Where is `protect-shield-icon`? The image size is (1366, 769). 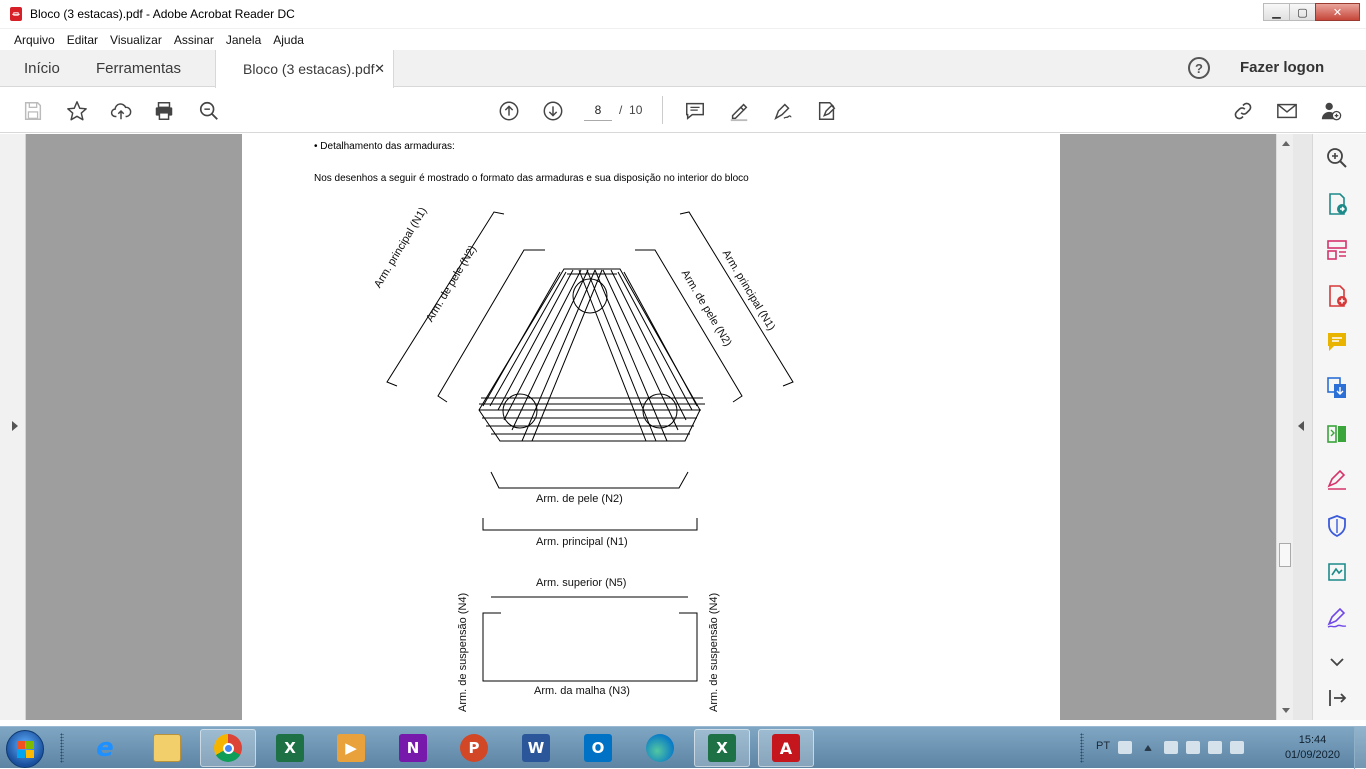 protect-shield-icon is located at coordinates (1337, 526).